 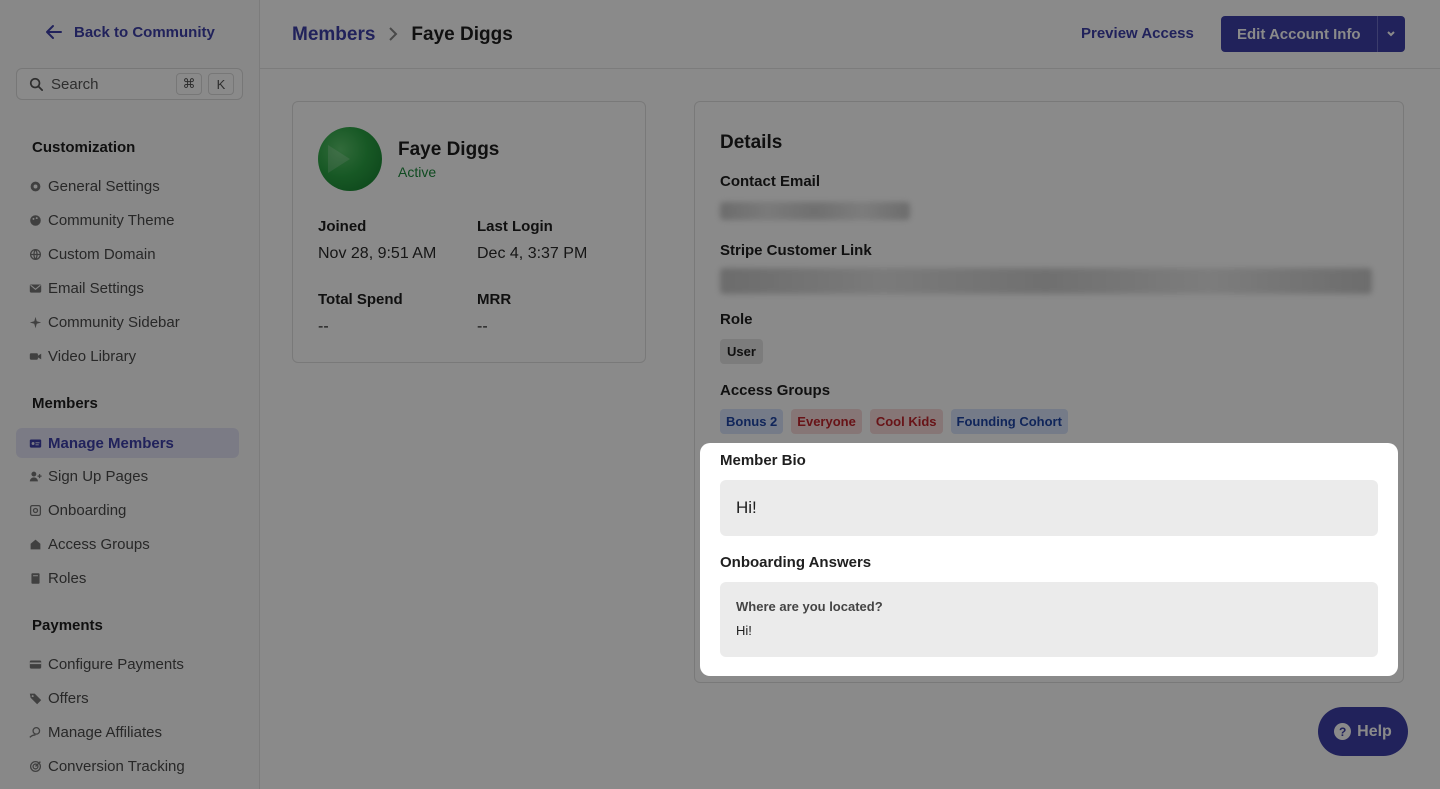 What do you see at coordinates (127, 510) in the screenshot?
I see `sidebar-item-onboarding: Onboarding` at bounding box center [127, 510].